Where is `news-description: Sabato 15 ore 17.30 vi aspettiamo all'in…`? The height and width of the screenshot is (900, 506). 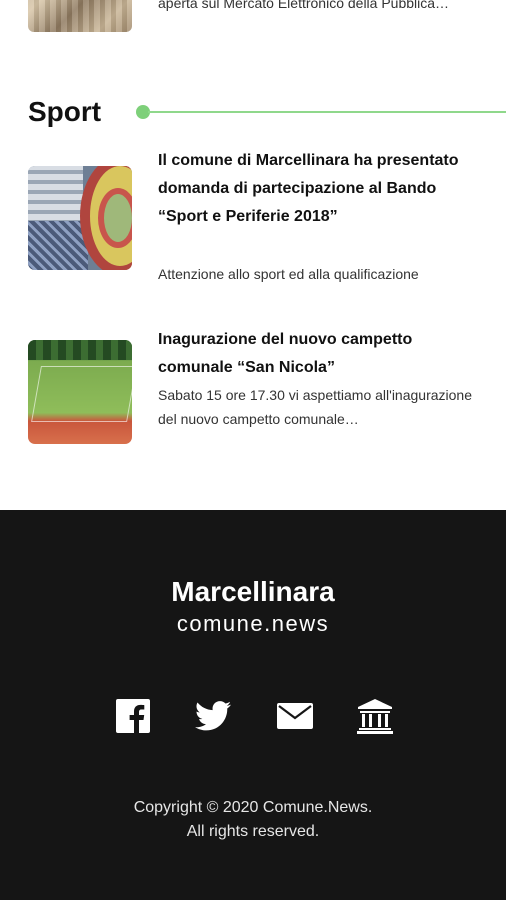
news-description: Sabato 15 ore 17.30 vi aspettiamo all'in… is located at coordinates (315, 407).